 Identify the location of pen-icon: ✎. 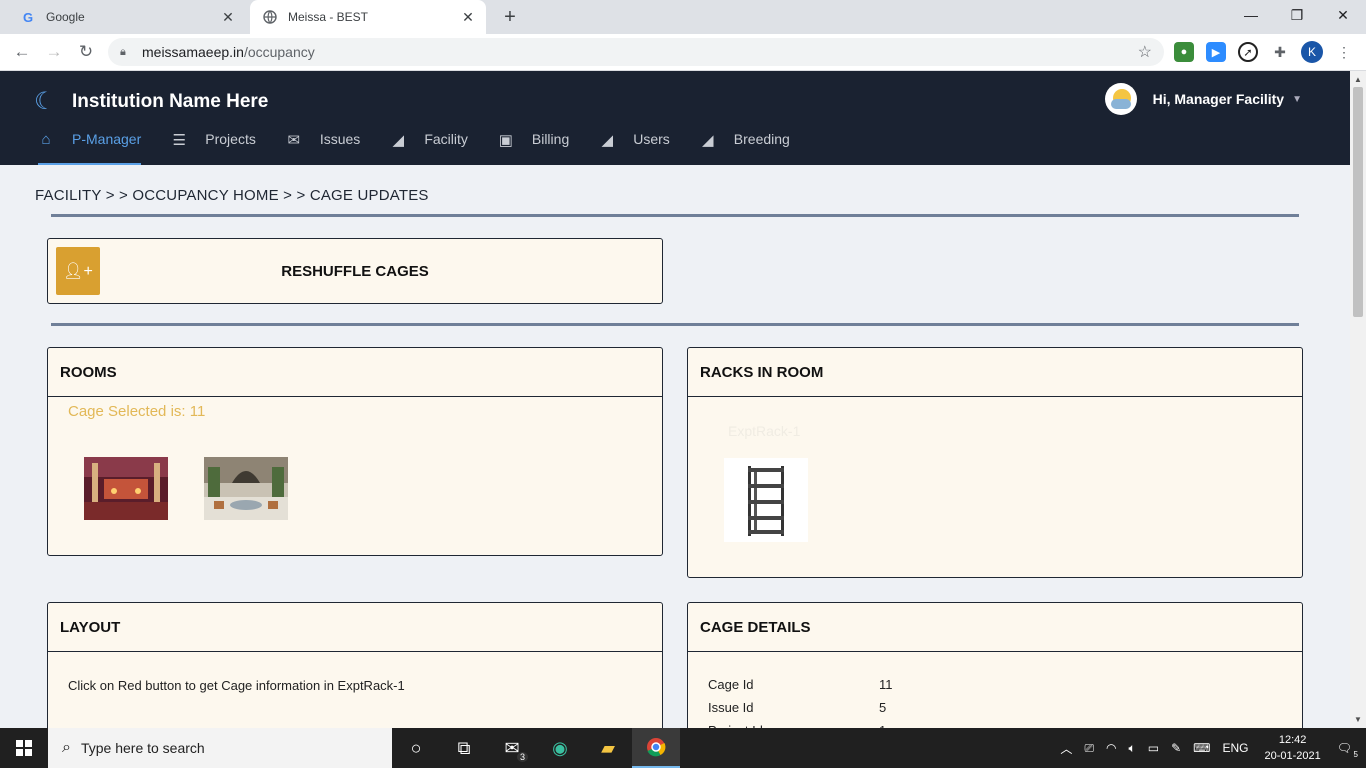
(1176, 748).